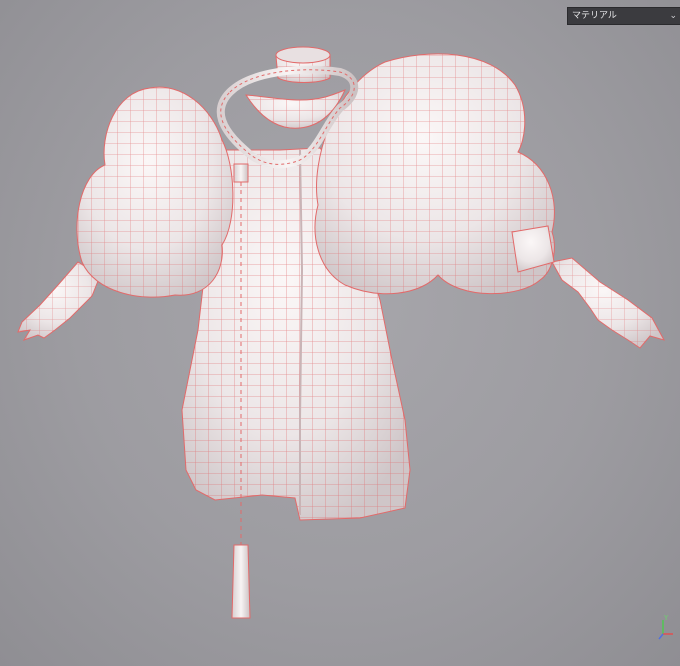 Image resolution: width=680 pixels, height=666 pixels. What do you see at coordinates (623, 16) in the screenshot?
I see `material-dropdown: マテリアル ⌄` at bounding box center [623, 16].